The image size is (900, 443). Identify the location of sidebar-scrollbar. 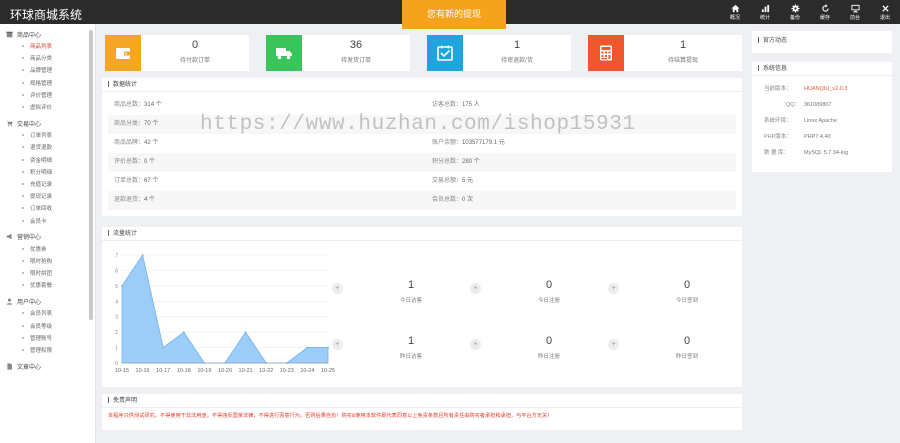
(91, 175).